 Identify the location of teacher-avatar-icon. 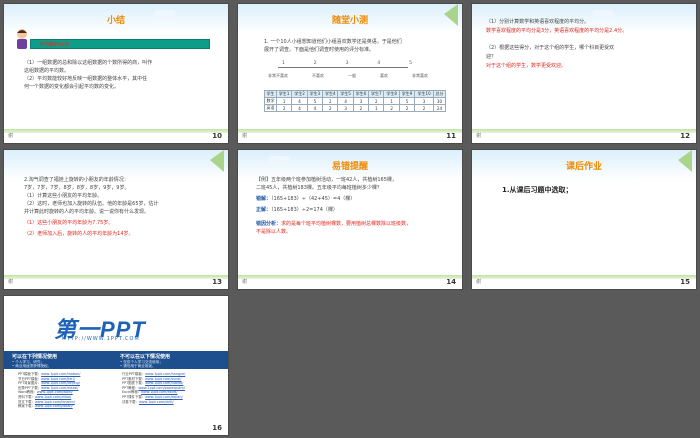
(22, 39).